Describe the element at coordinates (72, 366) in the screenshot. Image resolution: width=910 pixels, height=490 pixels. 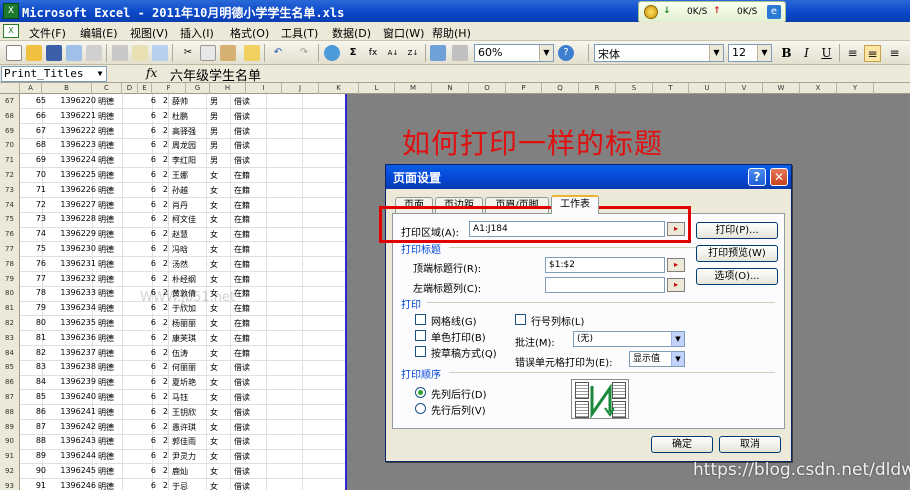
I see `cell-b: 1396238` at that location.